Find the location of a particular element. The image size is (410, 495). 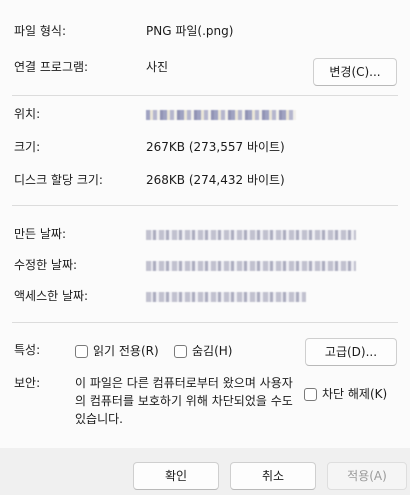

hidden-label: 숨김(H) is located at coordinates (212, 351).